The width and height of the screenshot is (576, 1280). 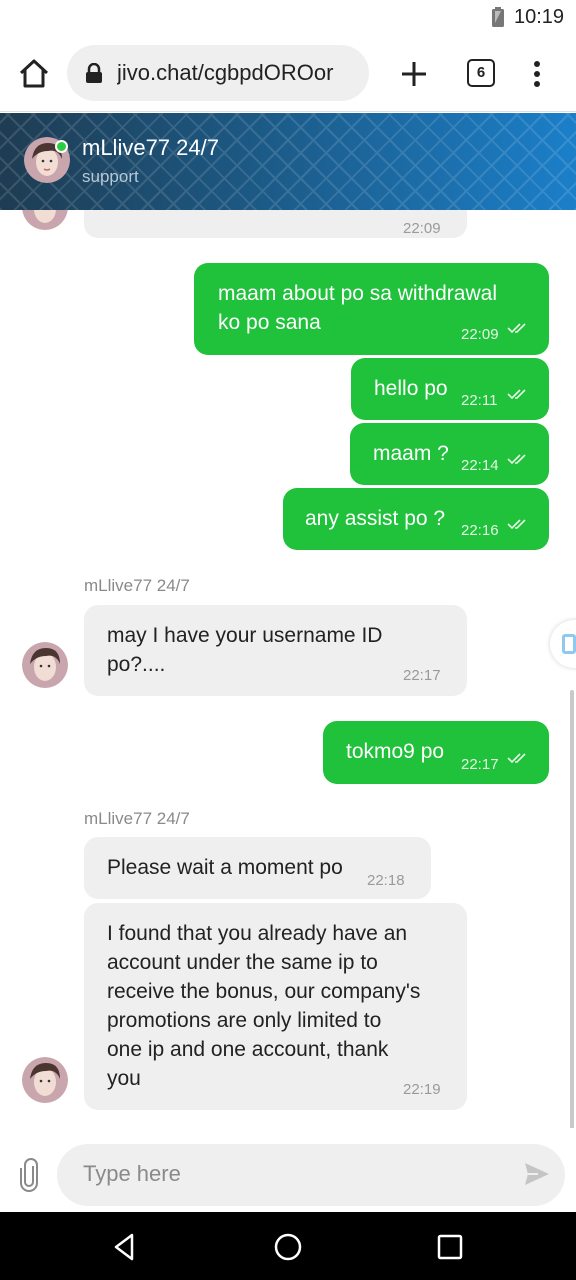 I want to click on message-text-line: promotions are only limited to, so click(x=244, y=1020).